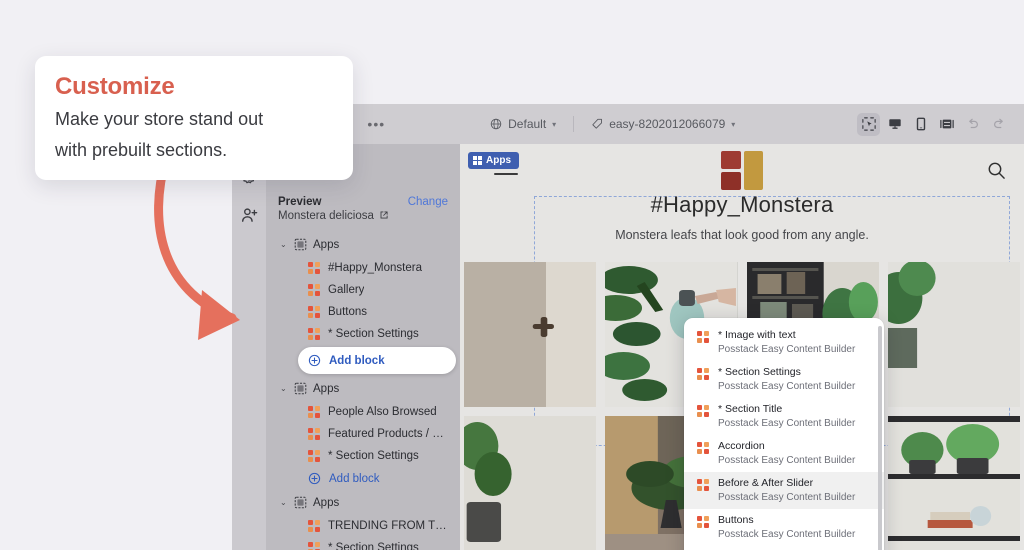 The height and width of the screenshot is (550, 1024). Describe the element at coordinates (375, 268) in the screenshot. I see `sidebar-block-label: #Happy_Monstera` at that location.